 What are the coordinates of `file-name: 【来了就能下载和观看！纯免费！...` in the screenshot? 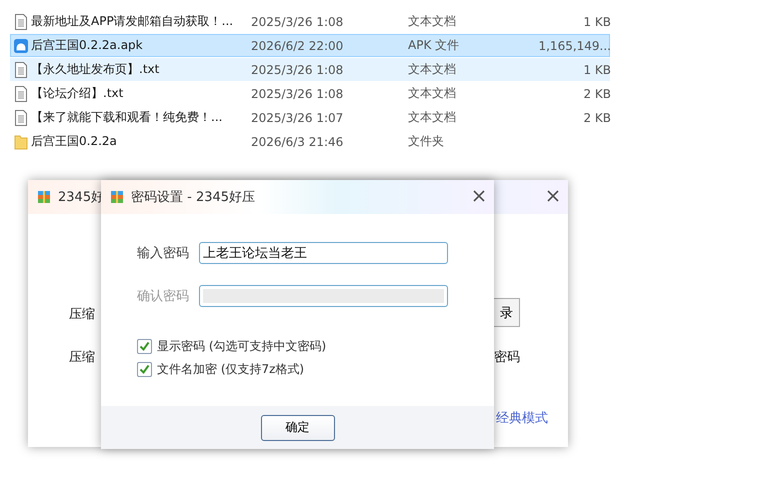 It's located at (127, 117).